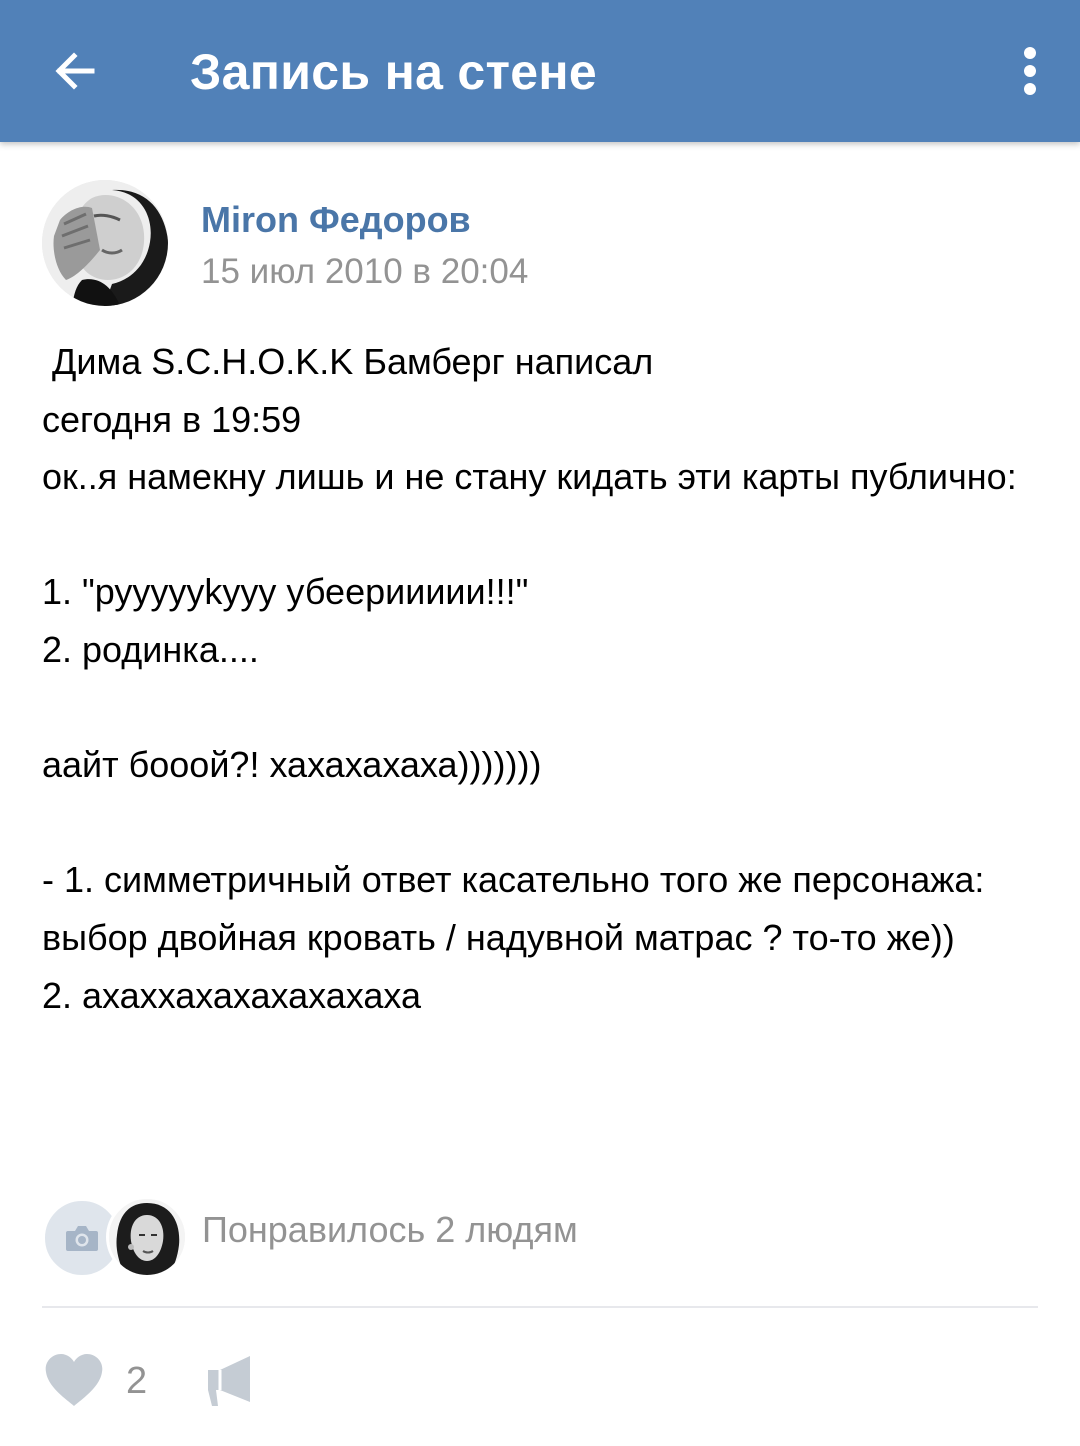  I want to click on liker-avatar-image, so click(147, 1237).